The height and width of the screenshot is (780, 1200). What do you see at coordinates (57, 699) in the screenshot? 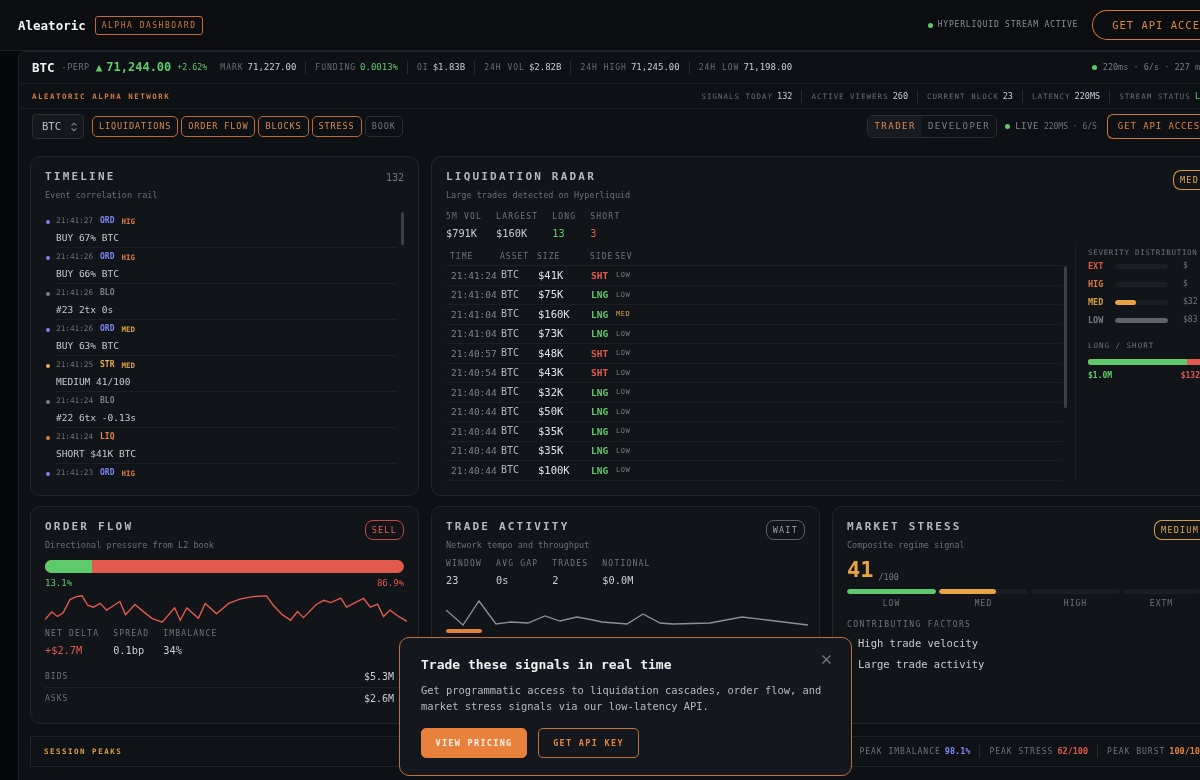
I see `book-label: ASKS` at bounding box center [57, 699].